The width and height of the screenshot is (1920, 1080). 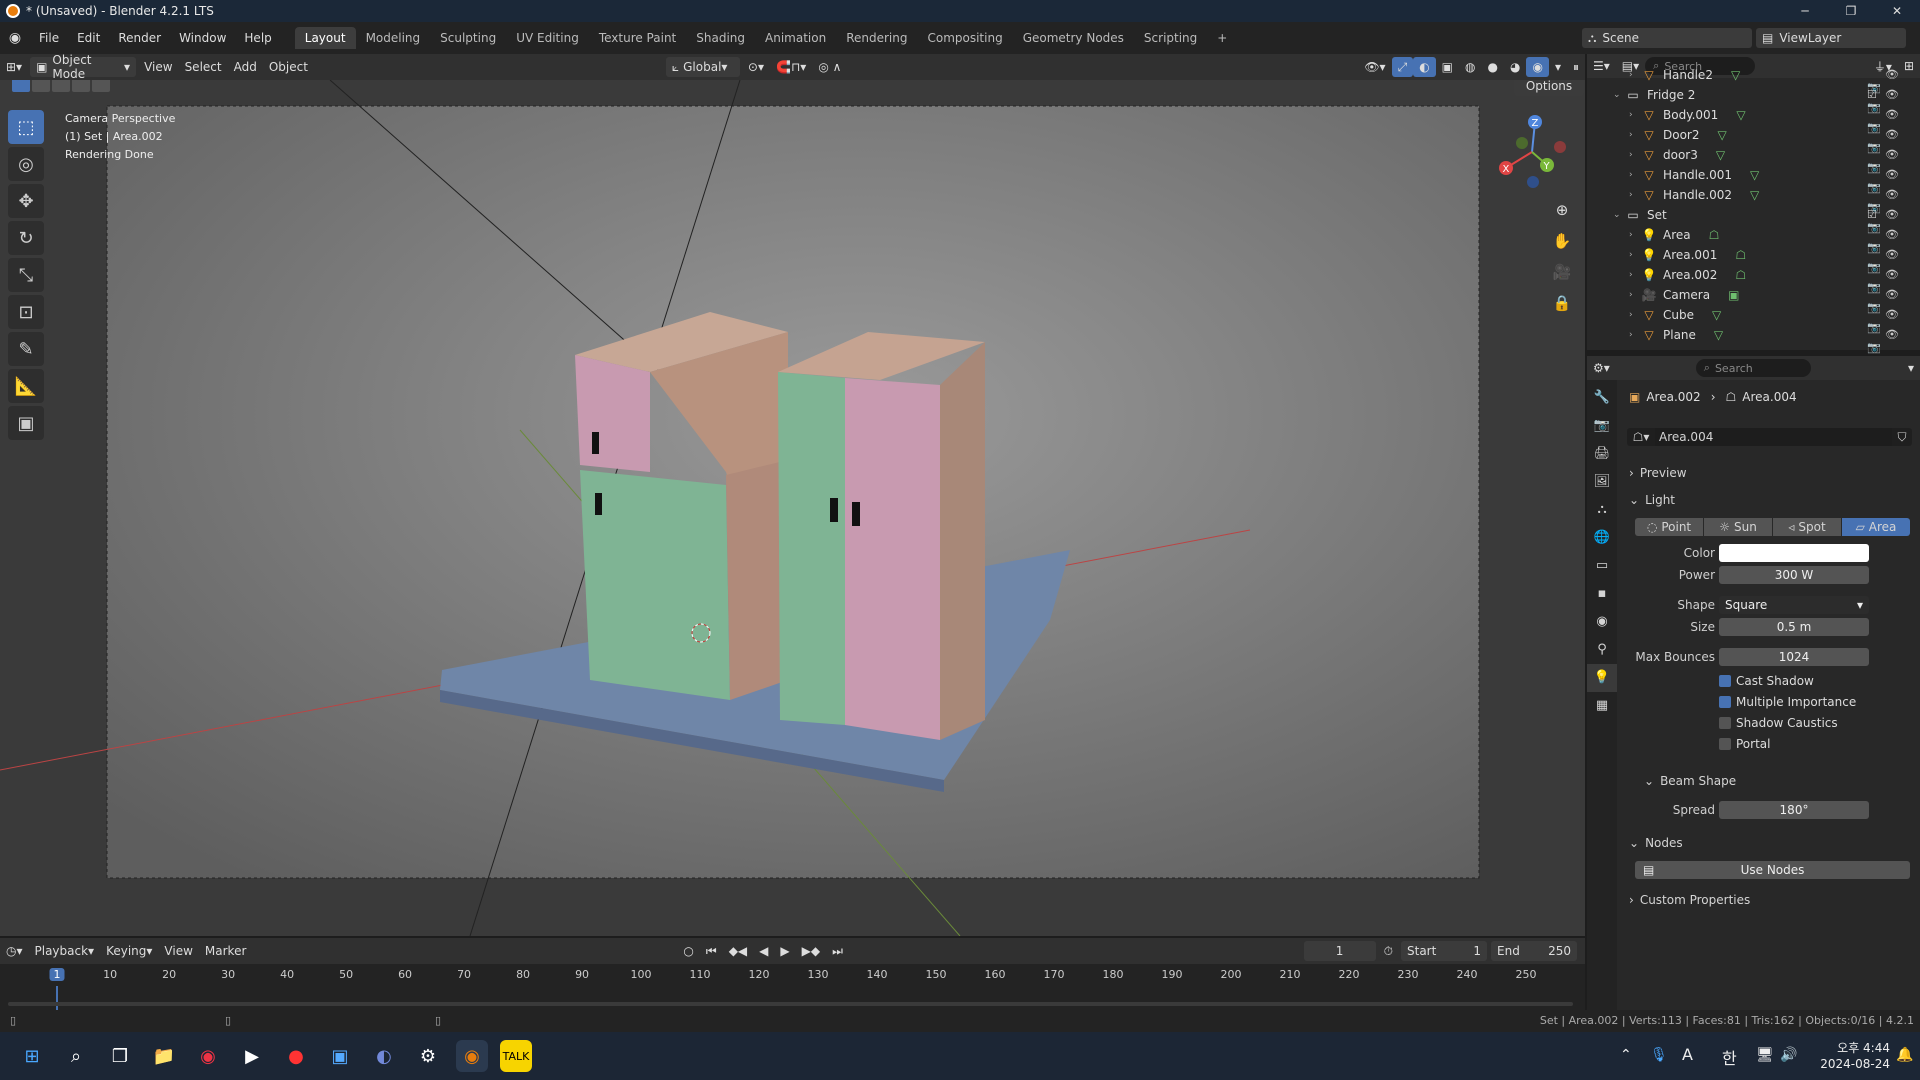 What do you see at coordinates (876, 38) in the screenshot?
I see `tab-rendering: Rendering` at bounding box center [876, 38].